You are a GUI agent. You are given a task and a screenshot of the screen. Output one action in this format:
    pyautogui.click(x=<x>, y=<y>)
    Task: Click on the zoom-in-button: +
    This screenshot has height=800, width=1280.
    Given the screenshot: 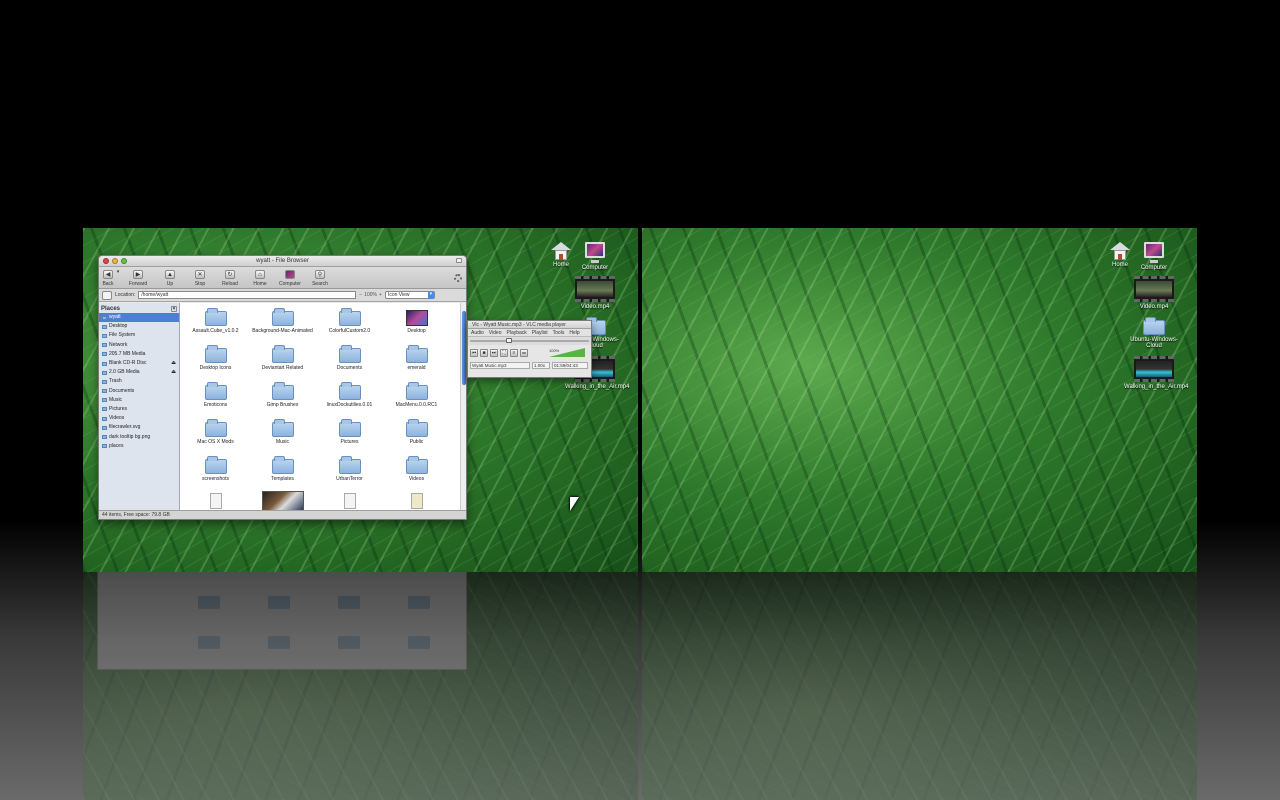 What is the action you would take?
    pyautogui.click(x=380, y=295)
    